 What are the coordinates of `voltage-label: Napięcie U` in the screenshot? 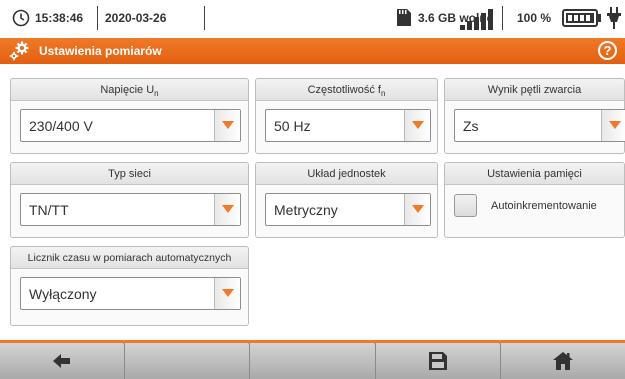 It's located at (127, 90).